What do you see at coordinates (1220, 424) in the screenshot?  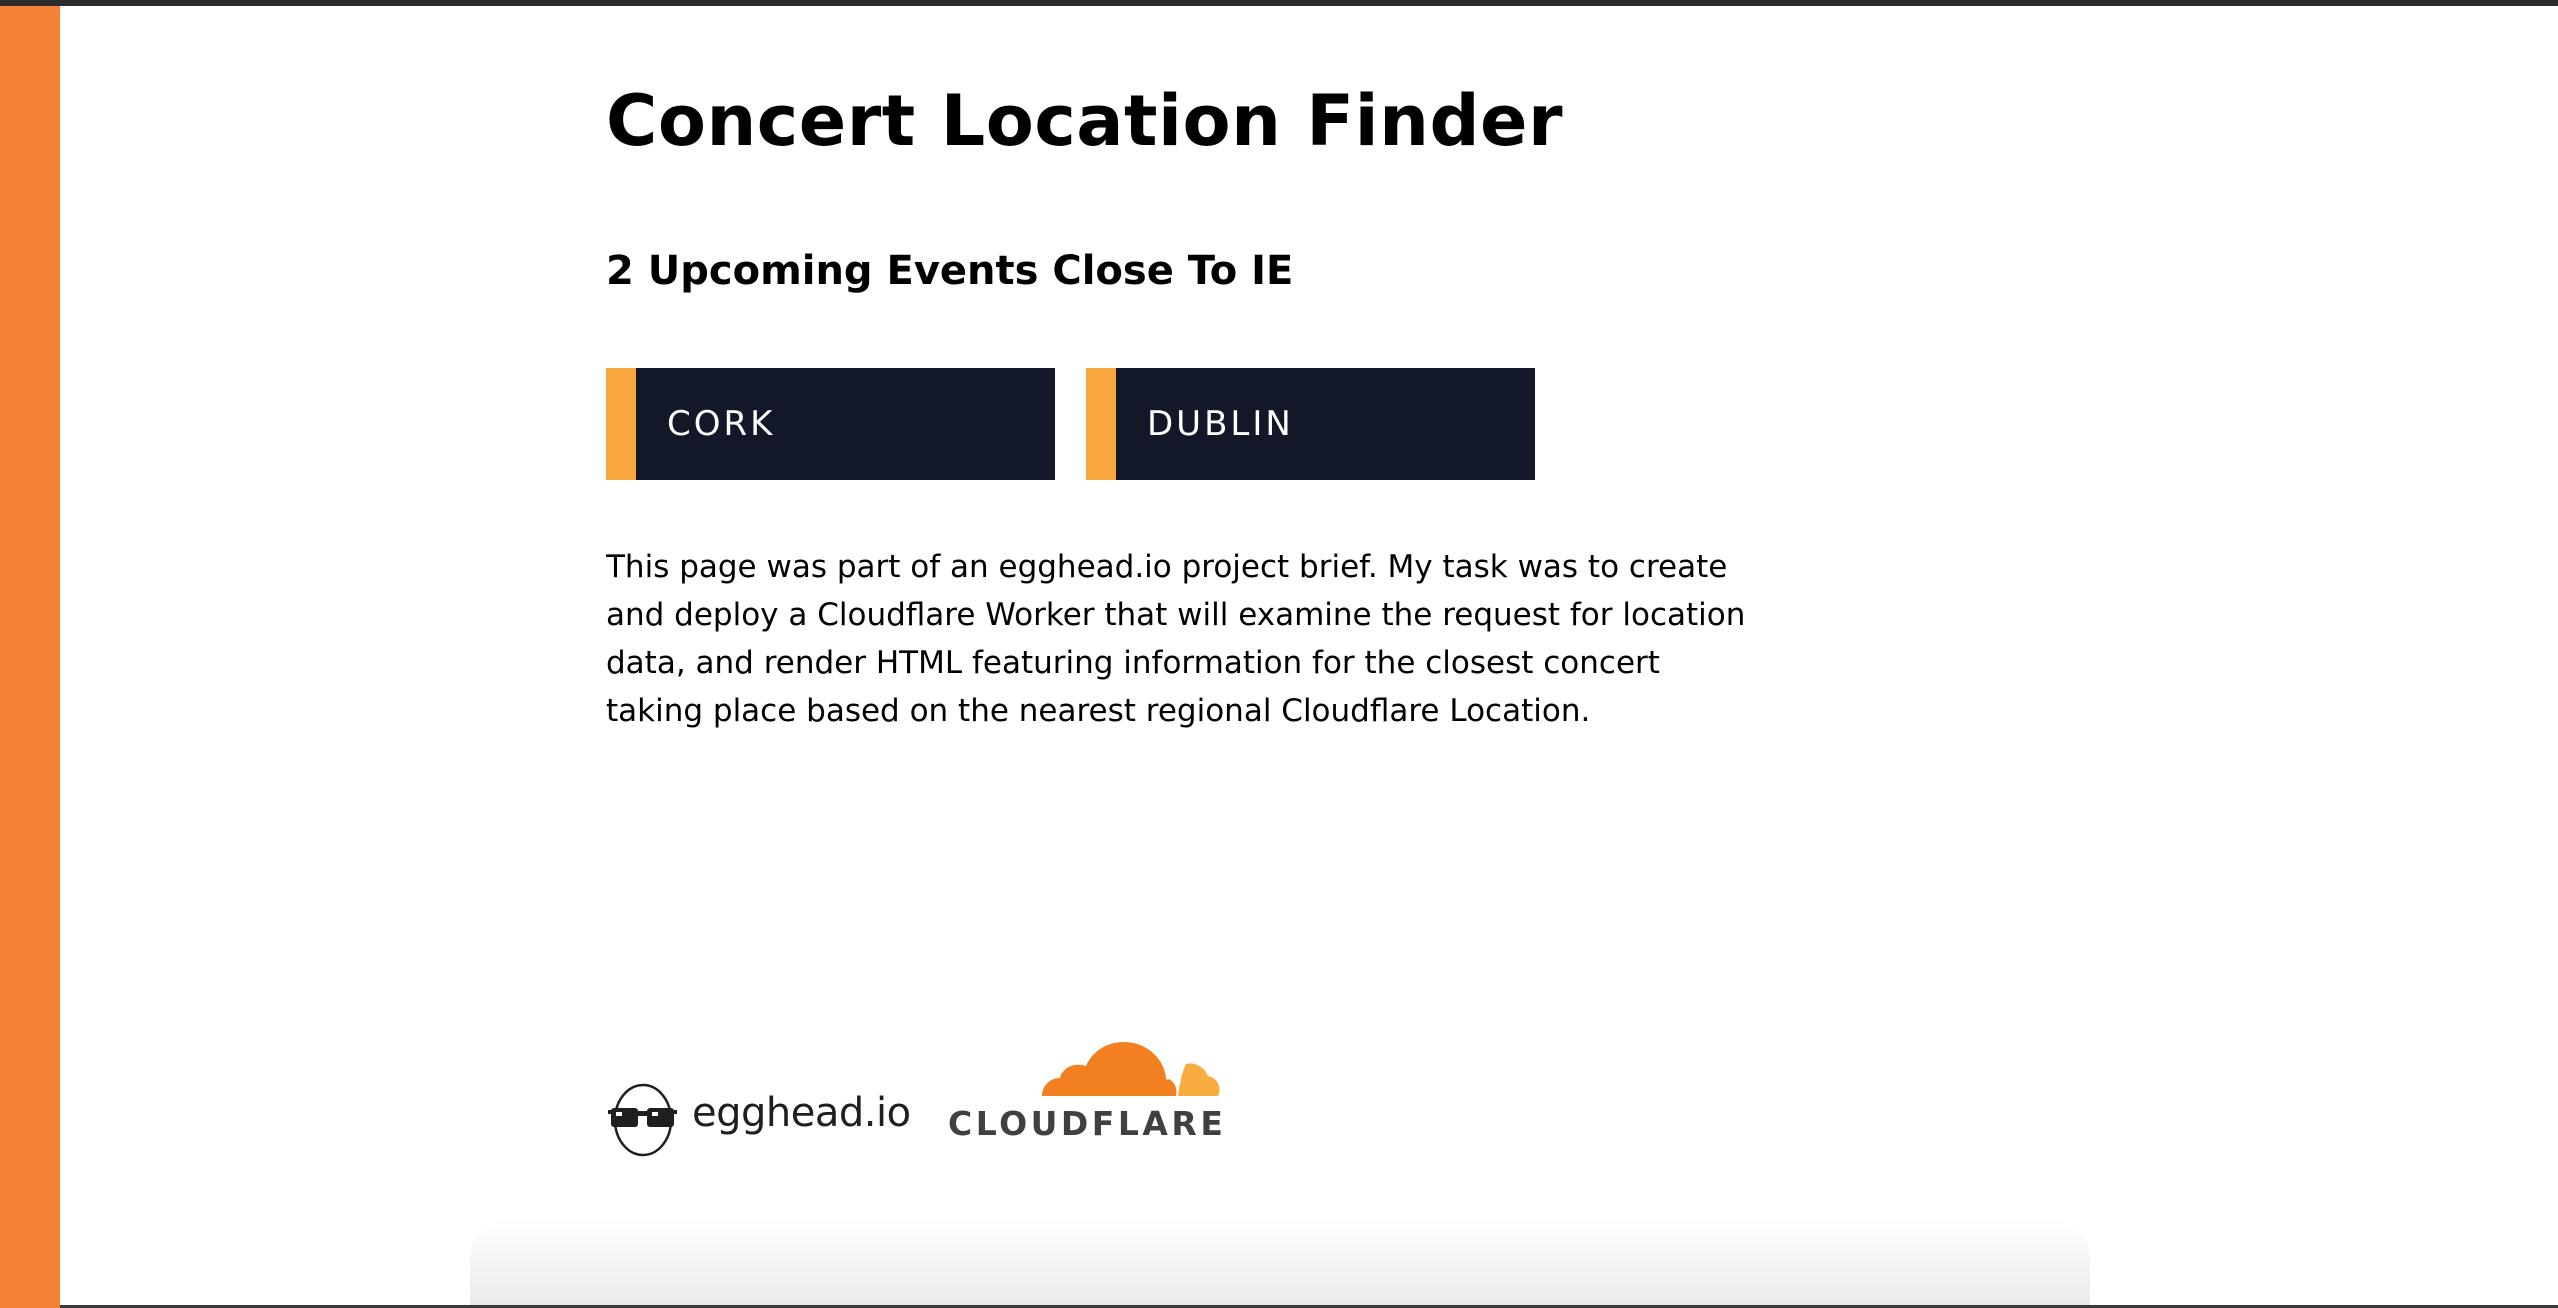 I see `event-card-label: DUBLIN` at bounding box center [1220, 424].